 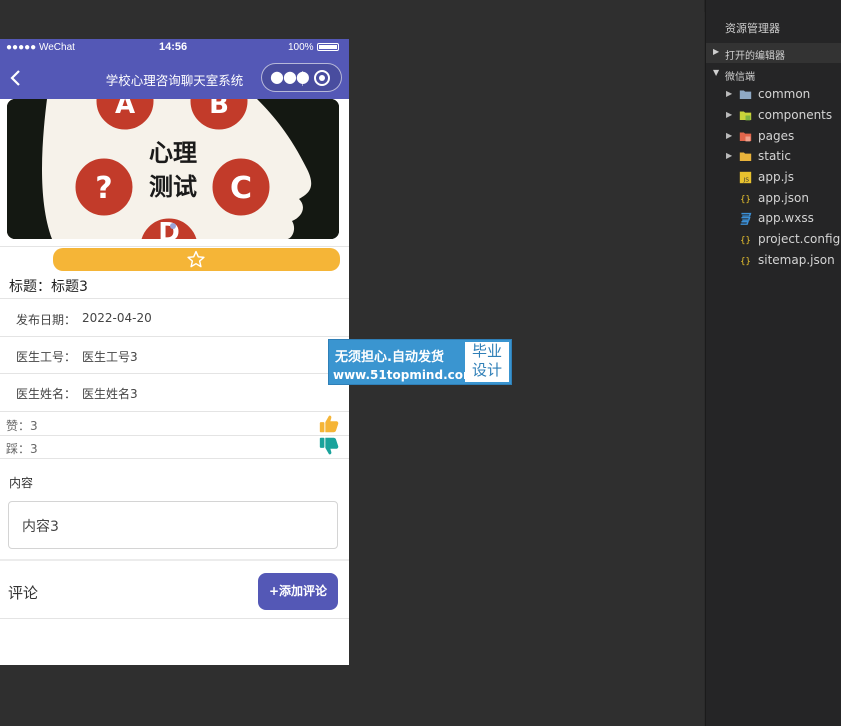 I want to click on tree-item-label: app.json, so click(x=783, y=198).